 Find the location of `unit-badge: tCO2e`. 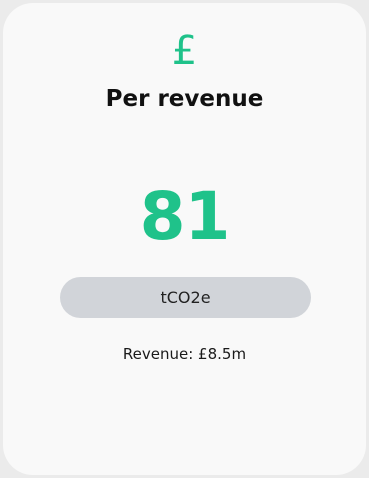

unit-badge: tCO2e is located at coordinates (185, 297).